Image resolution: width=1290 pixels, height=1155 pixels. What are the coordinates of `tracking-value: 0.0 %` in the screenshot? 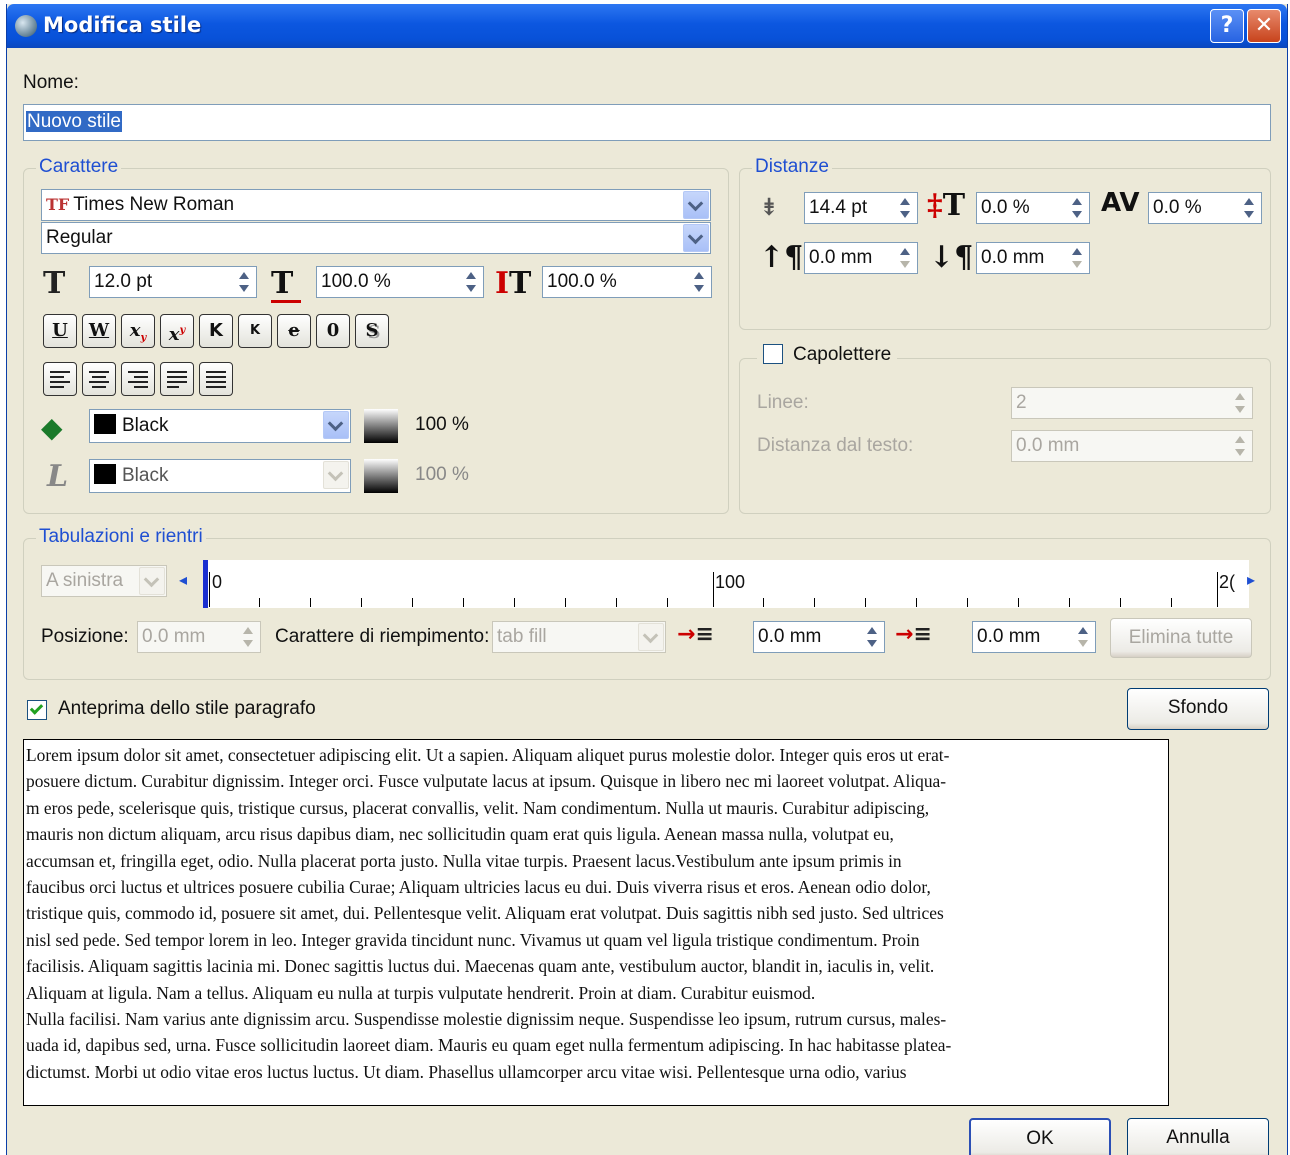 It's located at (1177, 207).